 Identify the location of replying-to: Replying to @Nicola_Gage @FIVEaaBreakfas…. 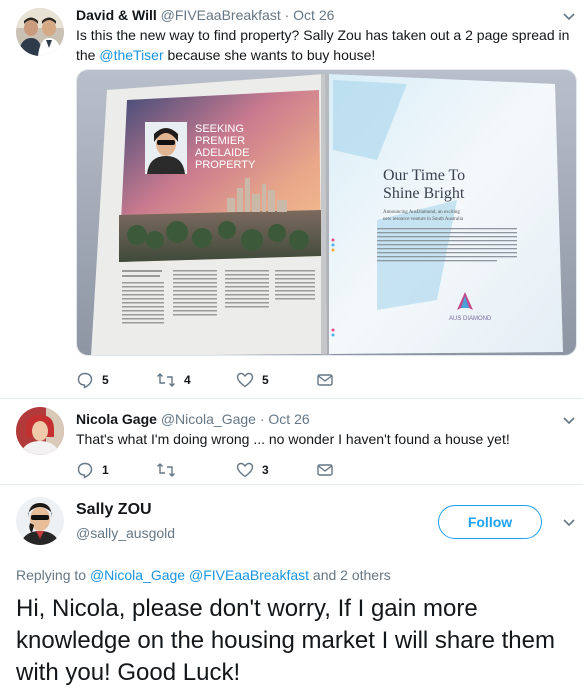
(203, 575).